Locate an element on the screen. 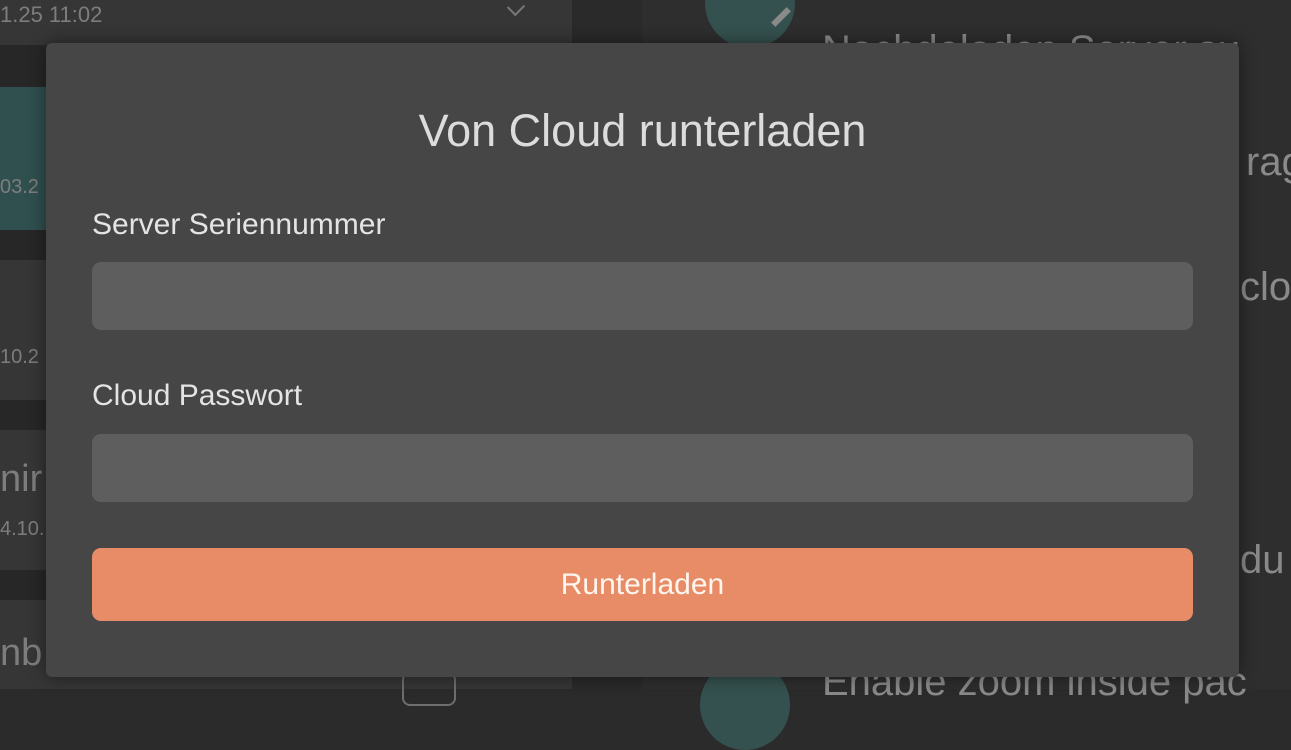 Image resolution: width=1291 pixels, height=750 pixels. setting-label: du is located at coordinates (1262, 560).